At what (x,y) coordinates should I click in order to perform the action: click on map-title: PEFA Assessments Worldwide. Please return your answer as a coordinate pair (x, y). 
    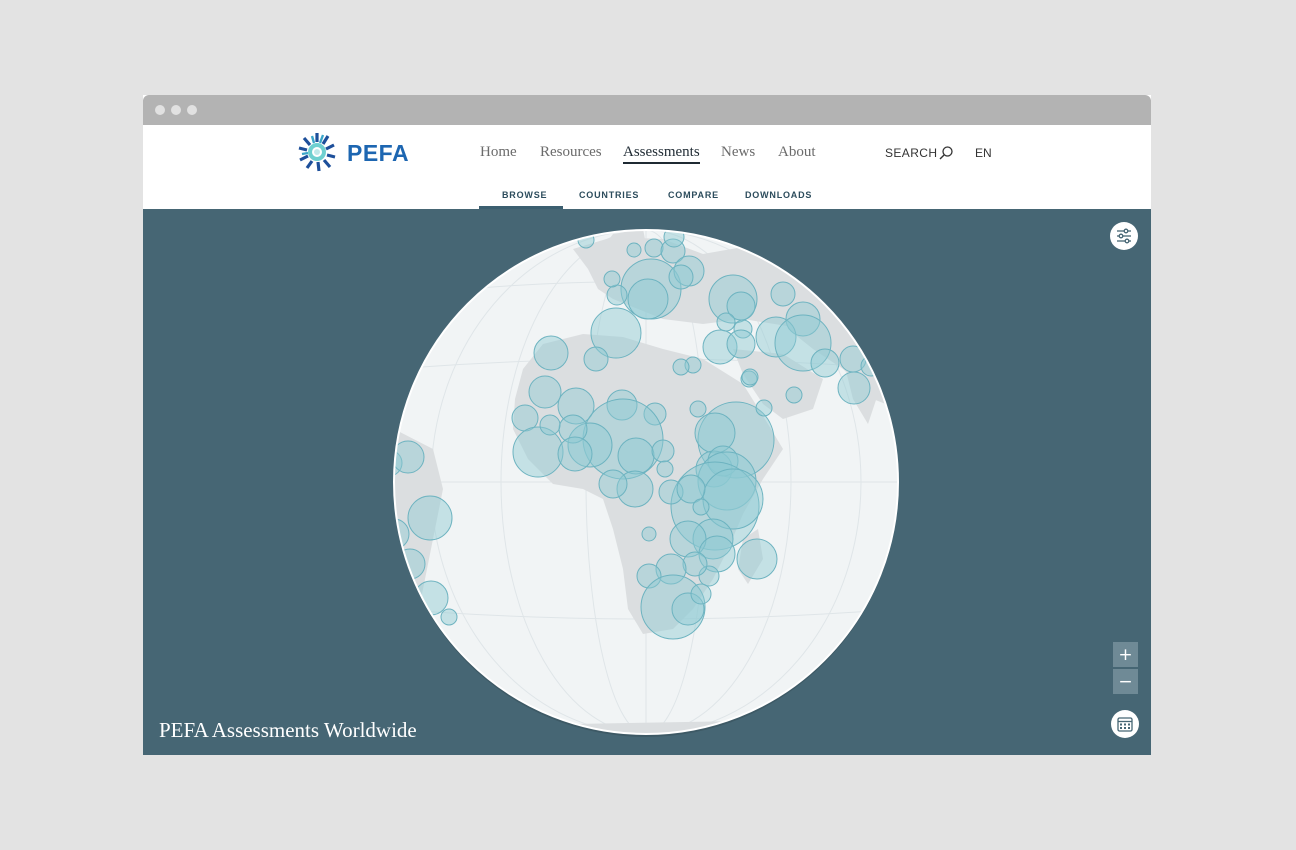
    Looking at the image, I should click on (288, 730).